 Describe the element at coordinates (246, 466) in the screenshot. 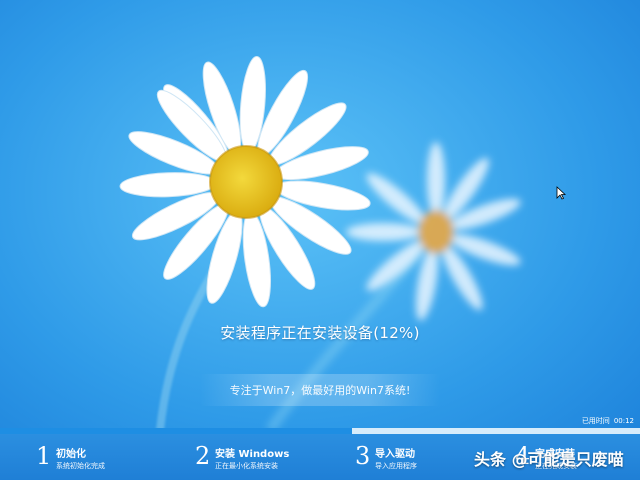

I see `step-subtitle: 正在最小化系统安装` at that location.